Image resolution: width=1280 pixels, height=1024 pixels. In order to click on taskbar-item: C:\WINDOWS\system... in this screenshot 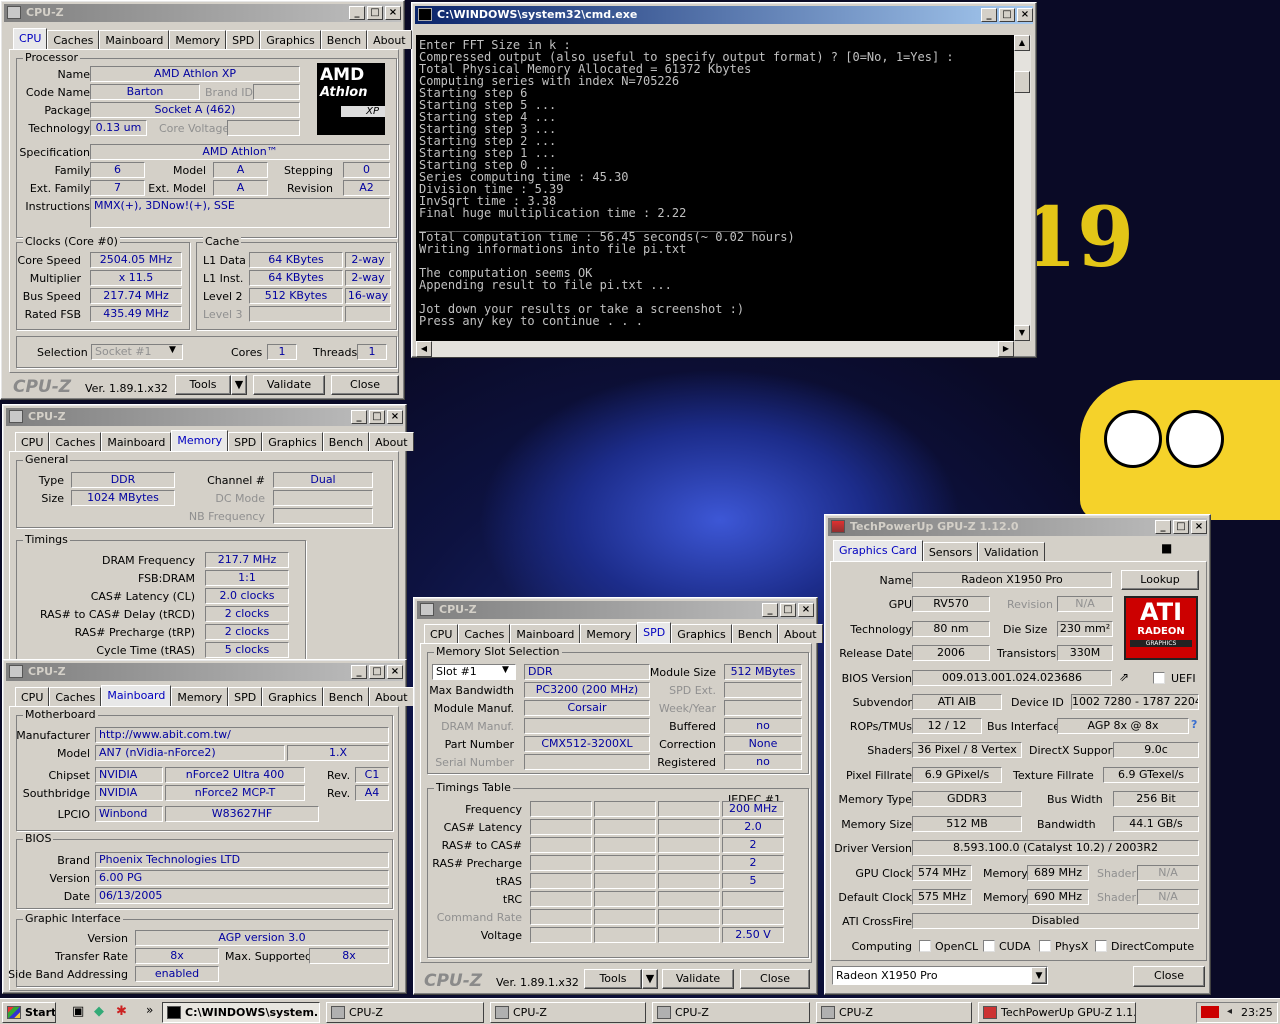, I will do `click(241, 1012)`.